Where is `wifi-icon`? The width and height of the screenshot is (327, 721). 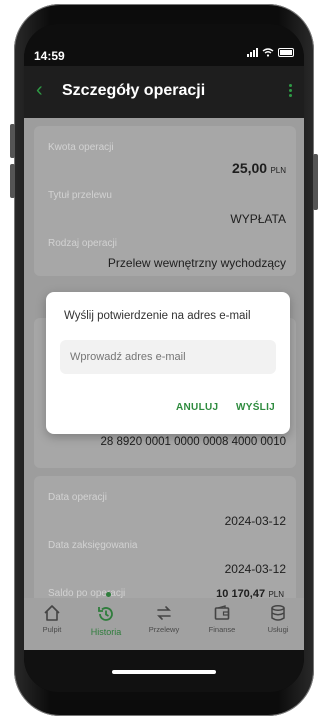 wifi-icon is located at coordinates (268, 52).